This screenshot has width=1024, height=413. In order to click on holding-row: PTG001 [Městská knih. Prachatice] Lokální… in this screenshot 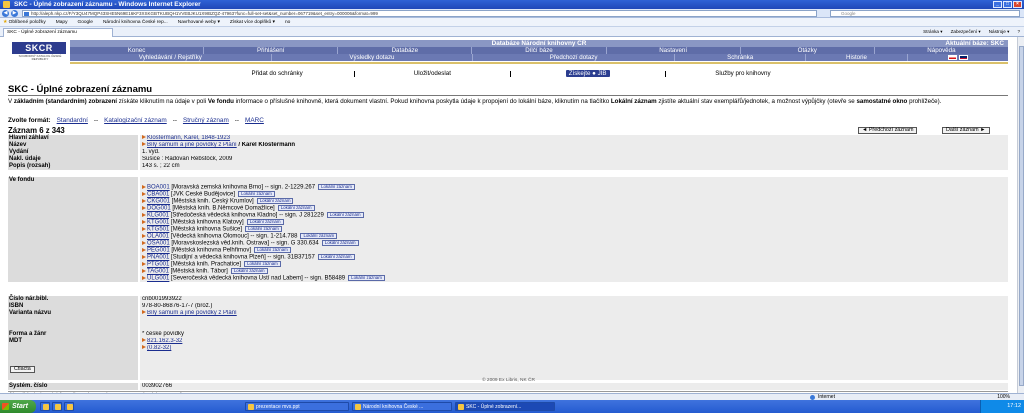, I will do `click(508, 264)`.